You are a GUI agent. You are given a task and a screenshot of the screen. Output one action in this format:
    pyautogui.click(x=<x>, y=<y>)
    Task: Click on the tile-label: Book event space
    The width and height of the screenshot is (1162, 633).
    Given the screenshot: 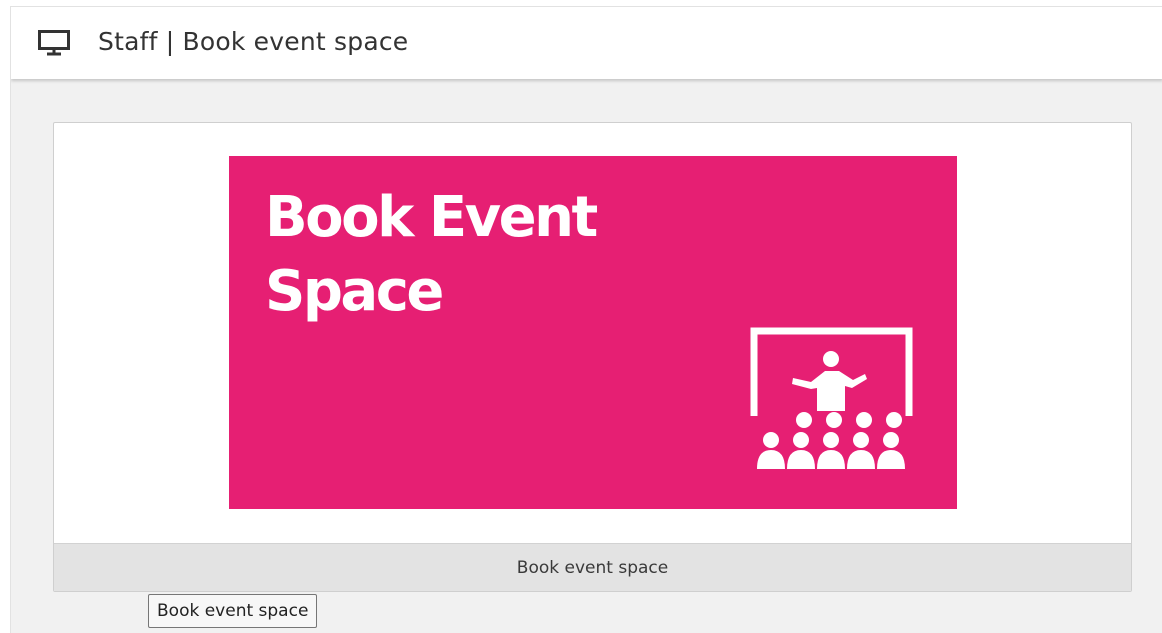 What is the action you would take?
    pyautogui.click(x=592, y=567)
    